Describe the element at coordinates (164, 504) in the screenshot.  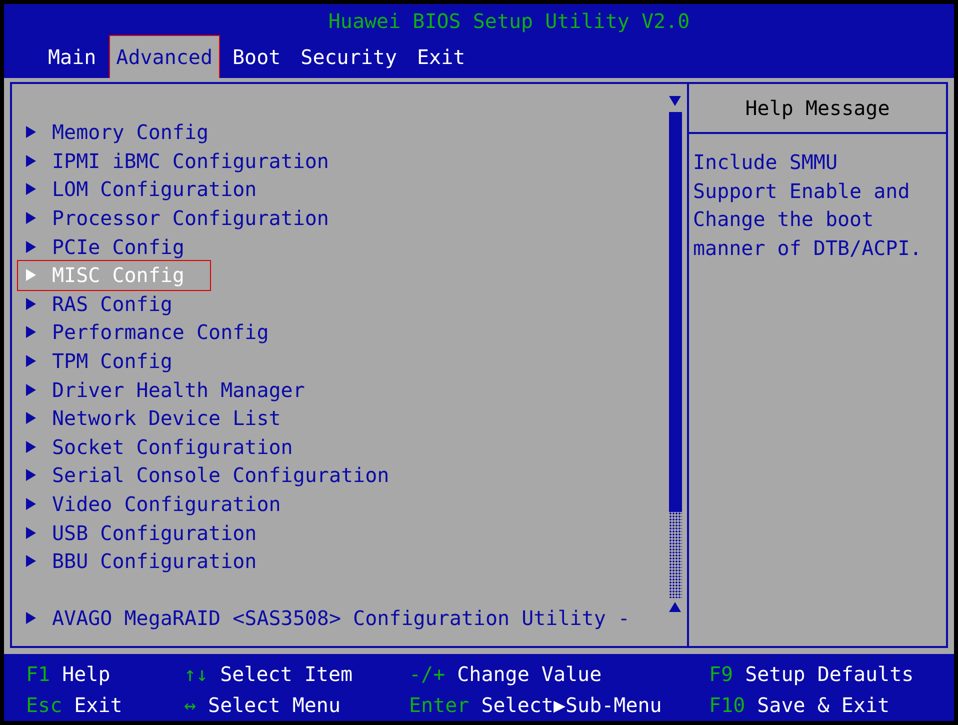
I see `menu-item: Video Configuration` at that location.